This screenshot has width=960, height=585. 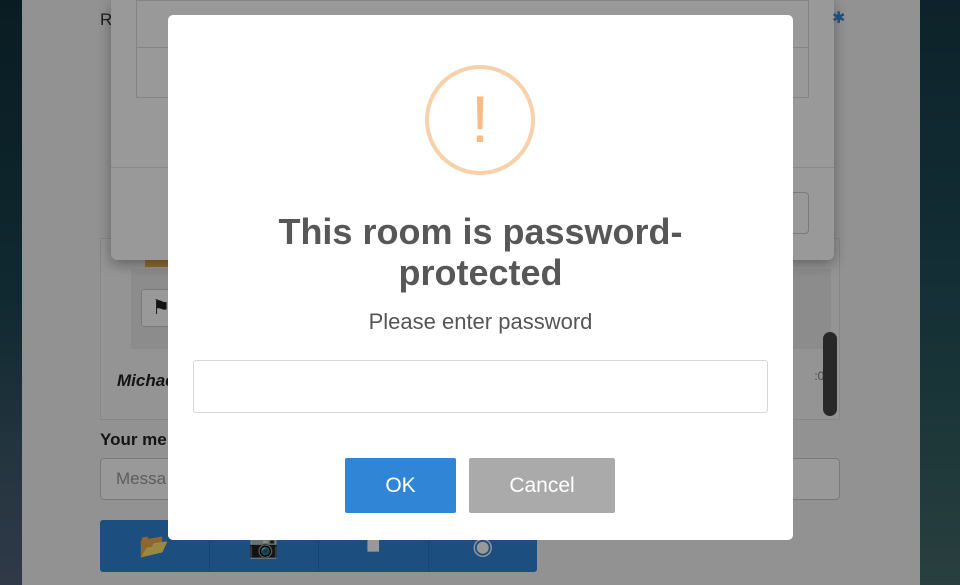 I want to click on ok-button: OK, so click(x=400, y=485).